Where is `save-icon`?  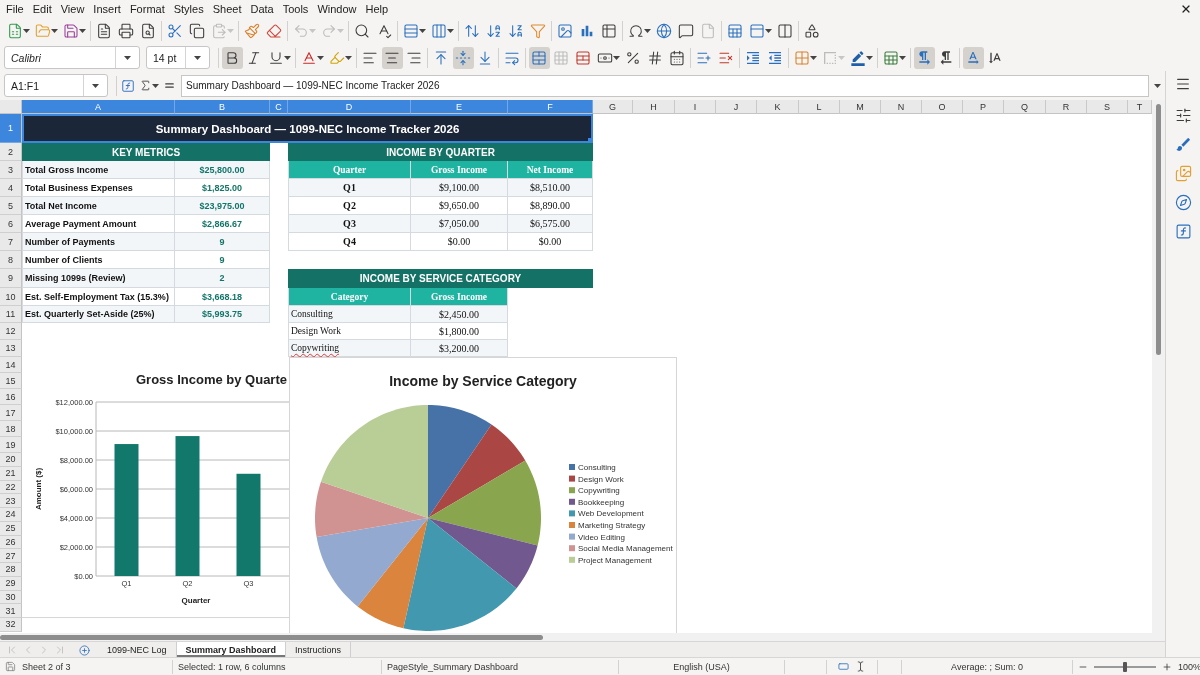
save-icon is located at coordinates (10, 666).